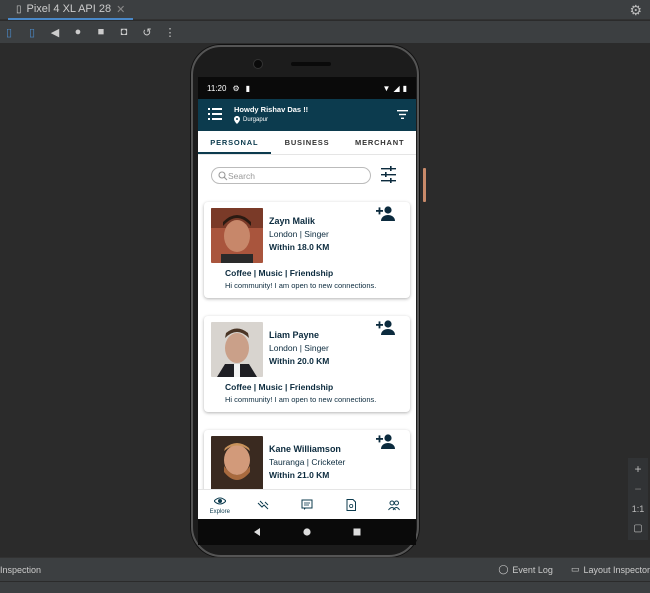  I want to click on bottom-navigation: Explore, so click(307, 504).